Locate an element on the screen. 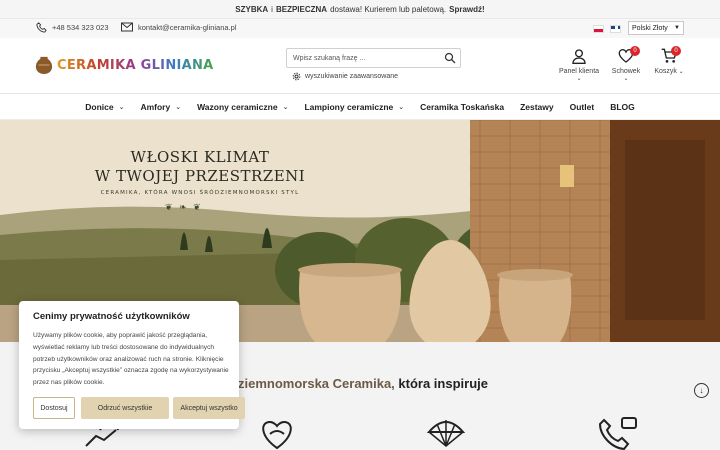 The image size is (720, 450). currency-value: Polski Złoty is located at coordinates (650, 28).